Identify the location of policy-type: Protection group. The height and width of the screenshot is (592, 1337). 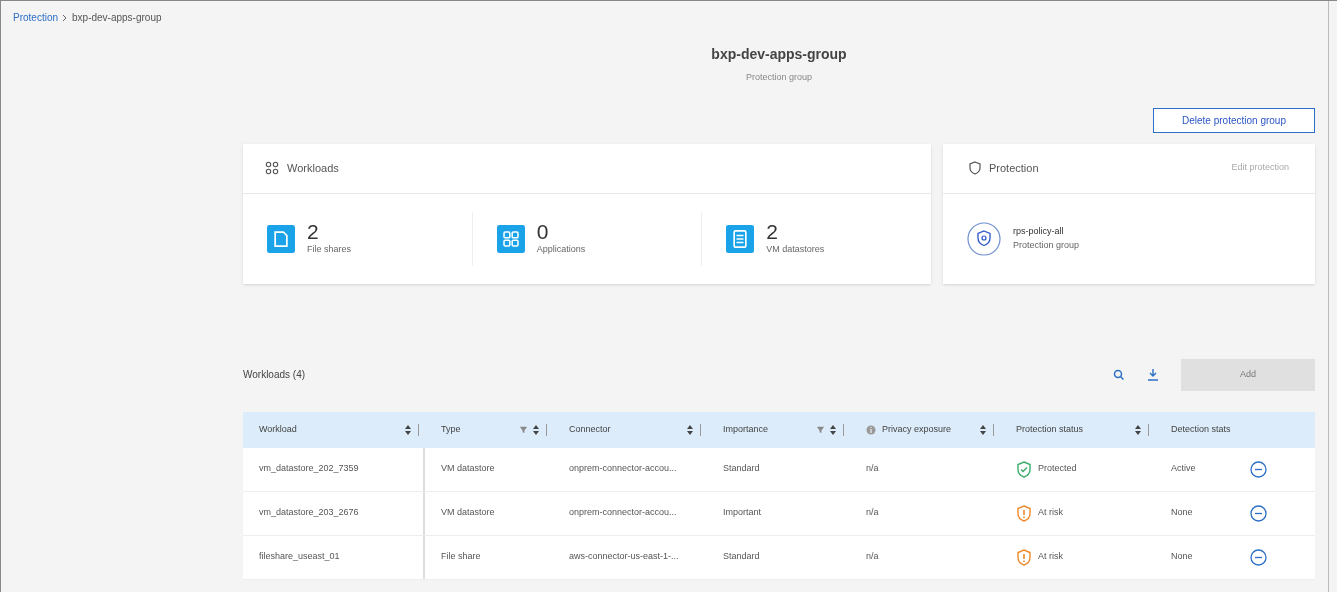
(1046, 245).